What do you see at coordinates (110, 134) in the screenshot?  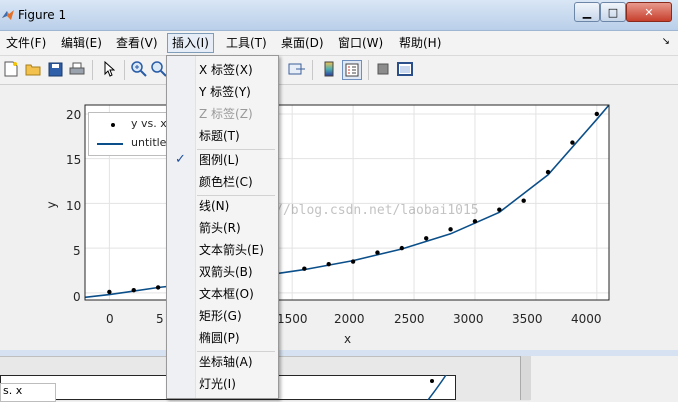 I see `legend-markers` at bounding box center [110, 134].